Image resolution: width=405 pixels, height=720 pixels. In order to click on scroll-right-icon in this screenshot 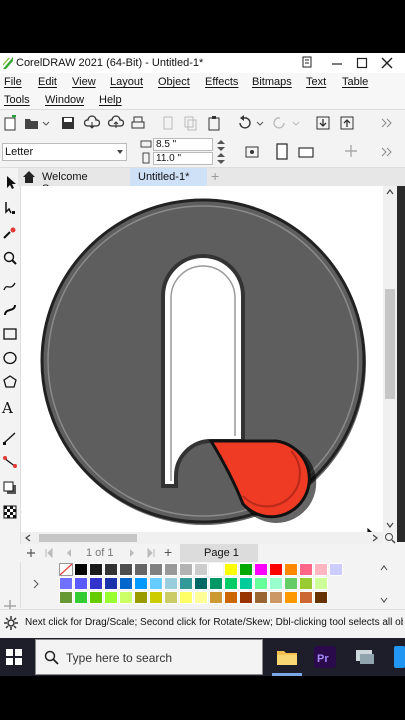, I will do `click(375, 538)`.